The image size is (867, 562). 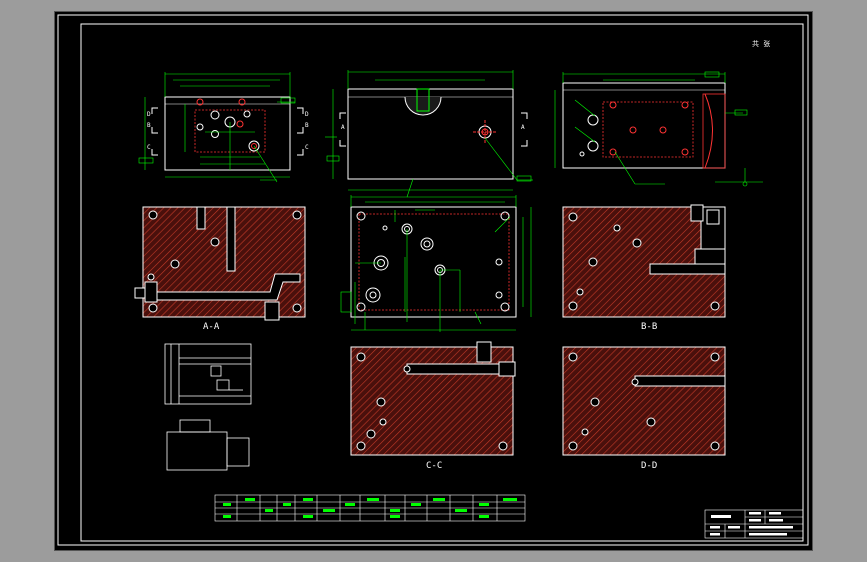 I want to click on section-label-c-c: C-C, so click(x=434, y=466).